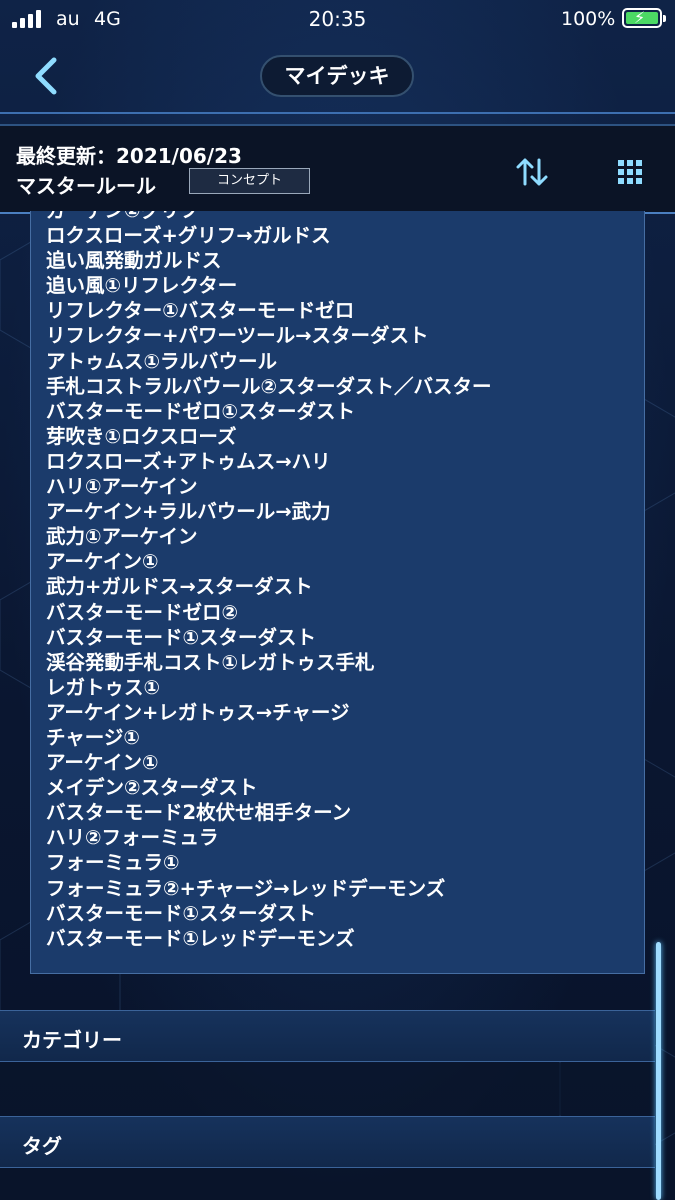  What do you see at coordinates (142, 286) in the screenshot?
I see `deck-text-line: 追い風①リフレクター` at bounding box center [142, 286].